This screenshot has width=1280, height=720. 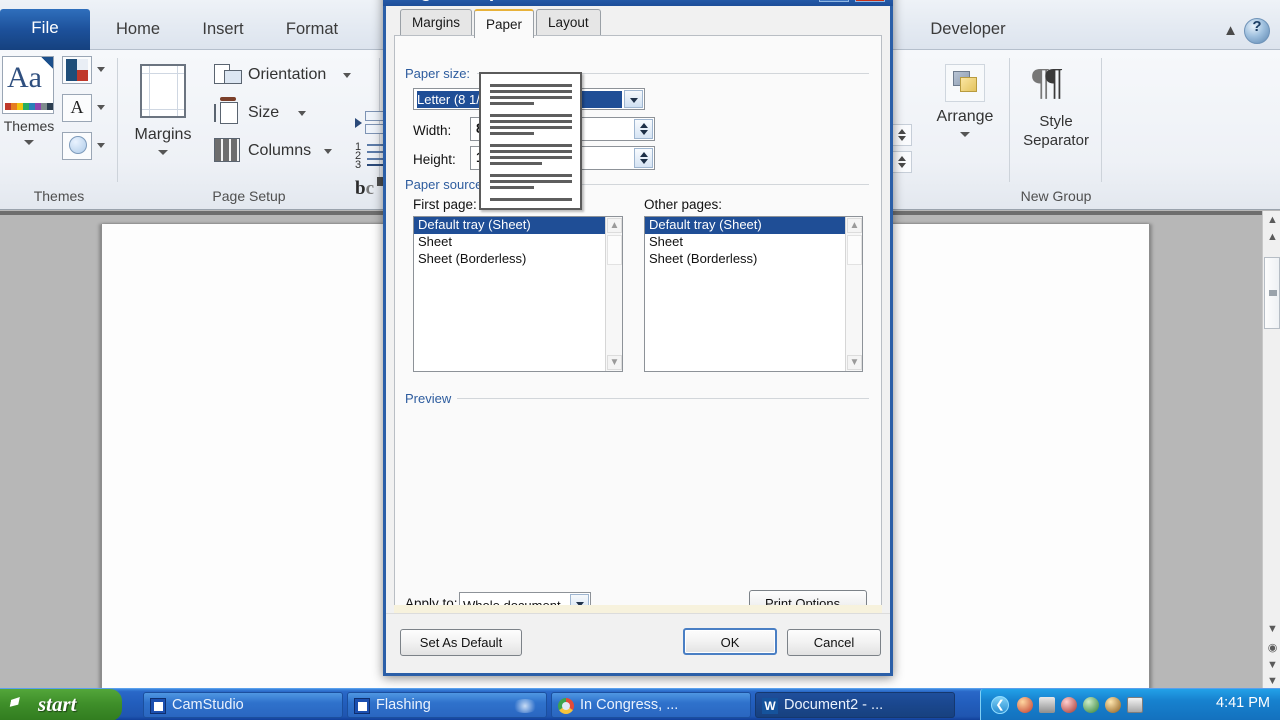 I want to click on themes-corner-icon, so click(x=47, y=63).